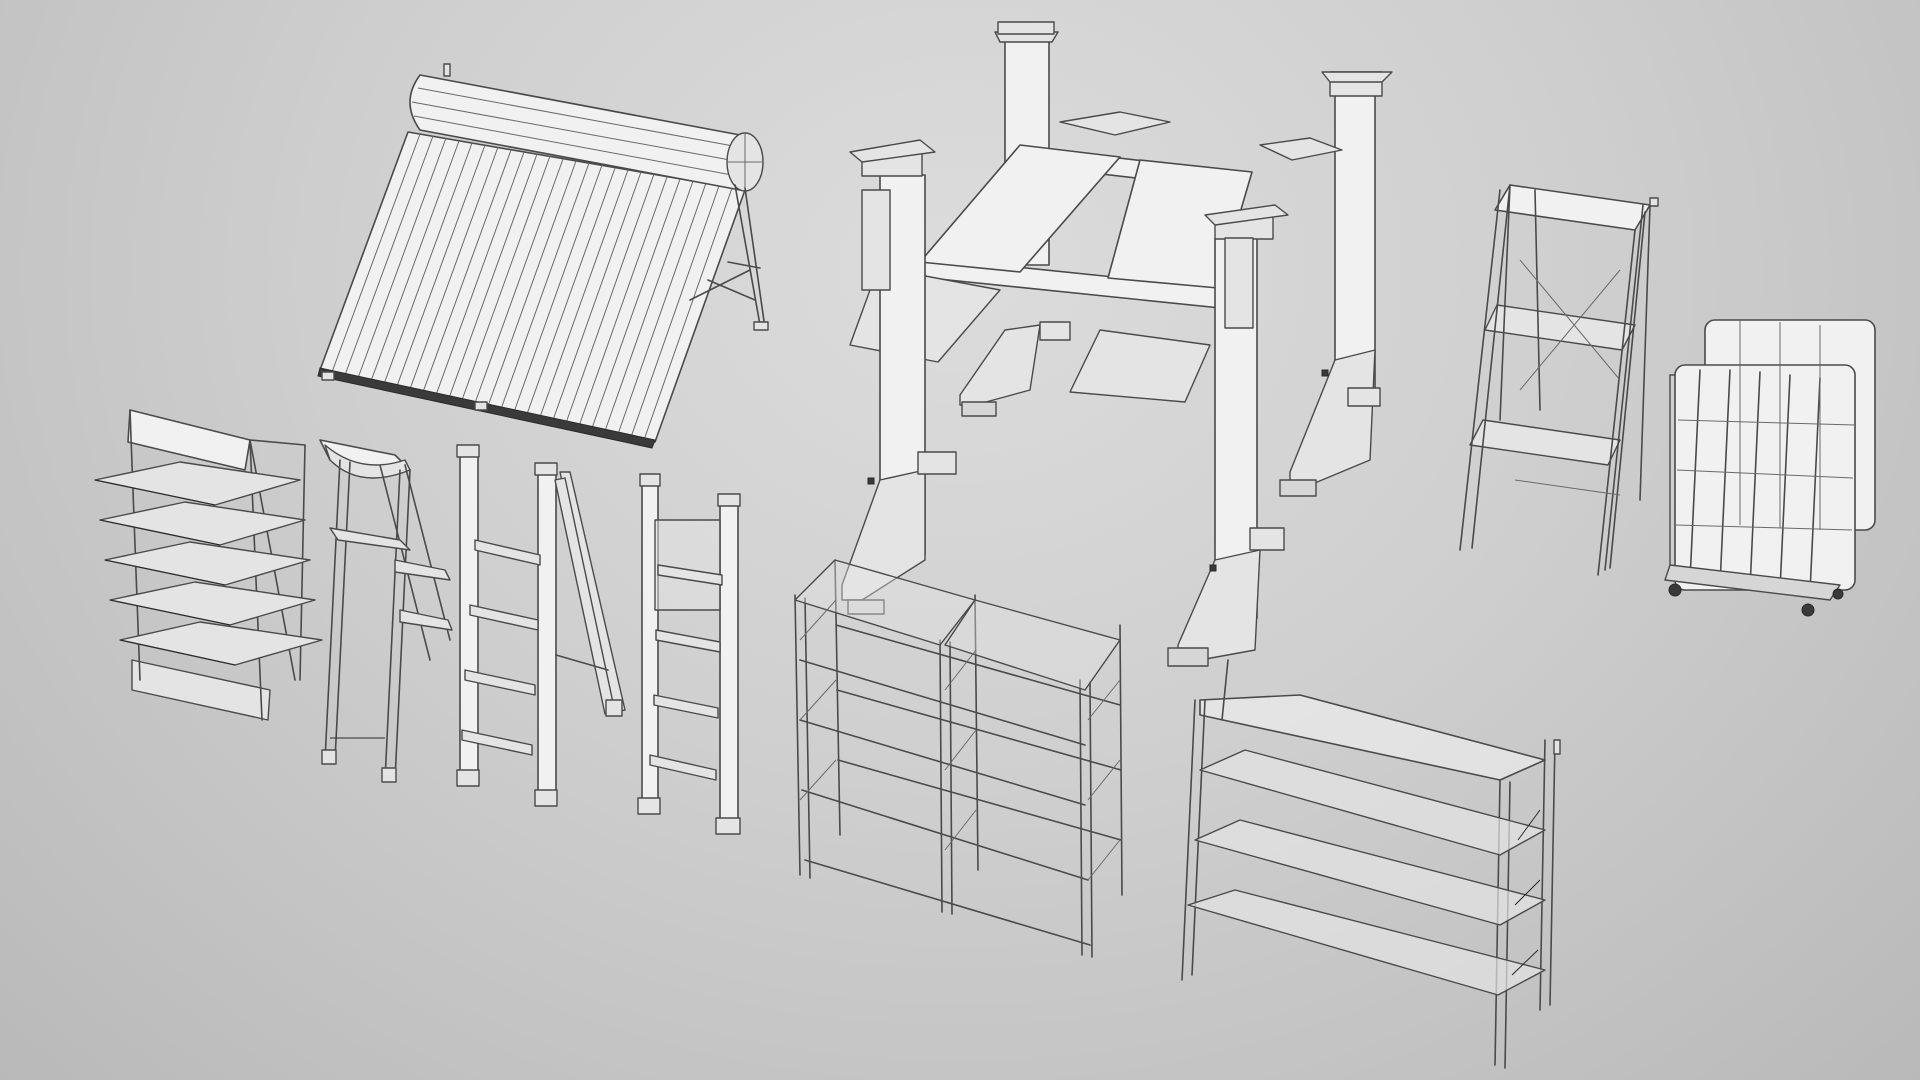  What do you see at coordinates (689, 654) in the screenshot?
I see `step-ladder-model` at bounding box center [689, 654].